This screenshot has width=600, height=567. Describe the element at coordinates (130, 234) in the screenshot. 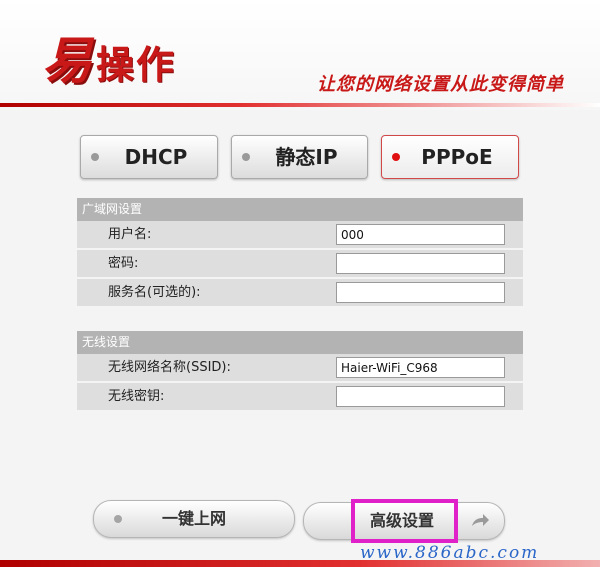

I see `username-label: 用户名:` at that location.